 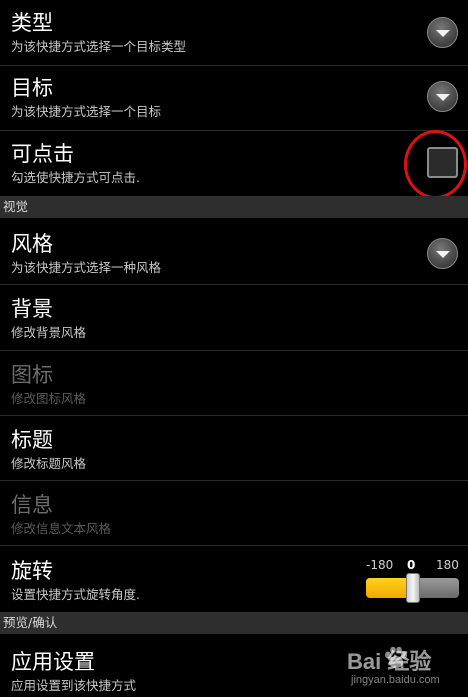 What do you see at coordinates (380, 565) in the screenshot?
I see `slider-min-label: -180` at bounding box center [380, 565].